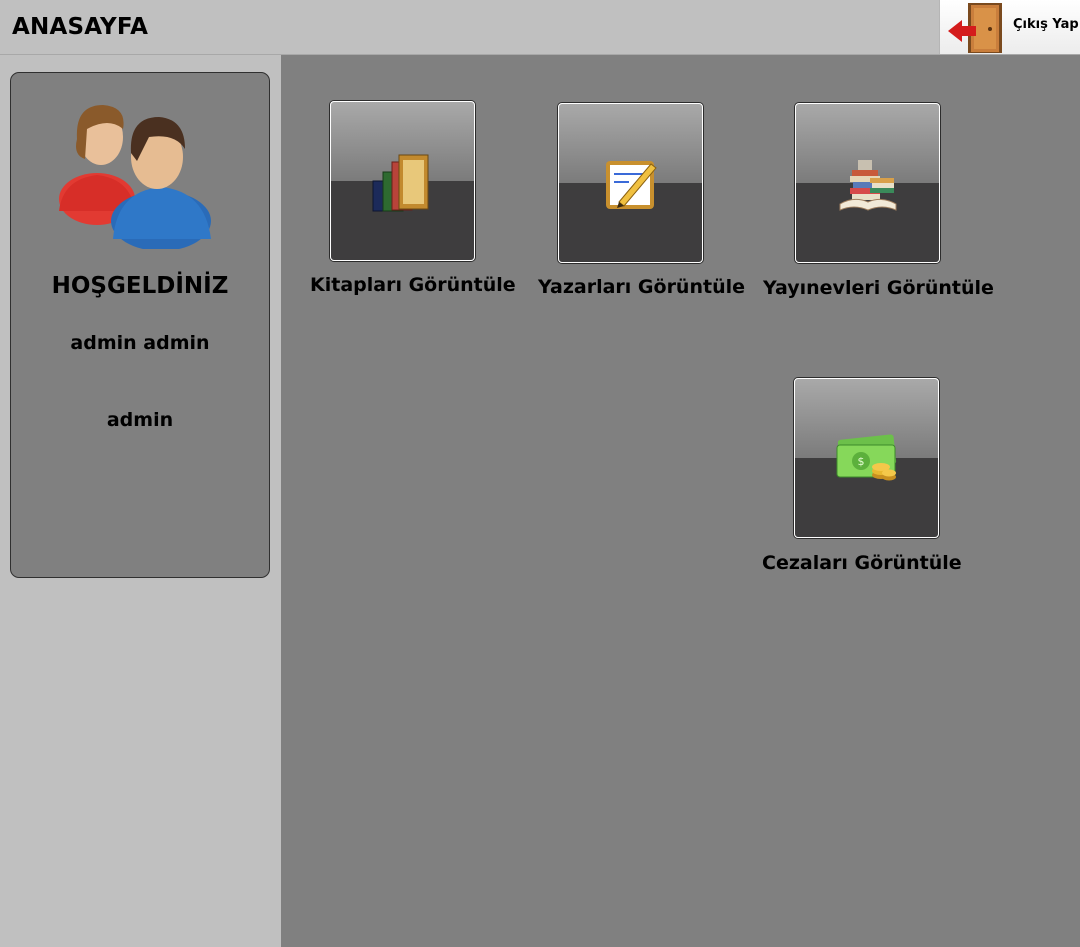 Image resolution: width=1080 pixels, height=947 pixels. I want to click on logout-button: Çıkış Yap, so click(1009, 27).